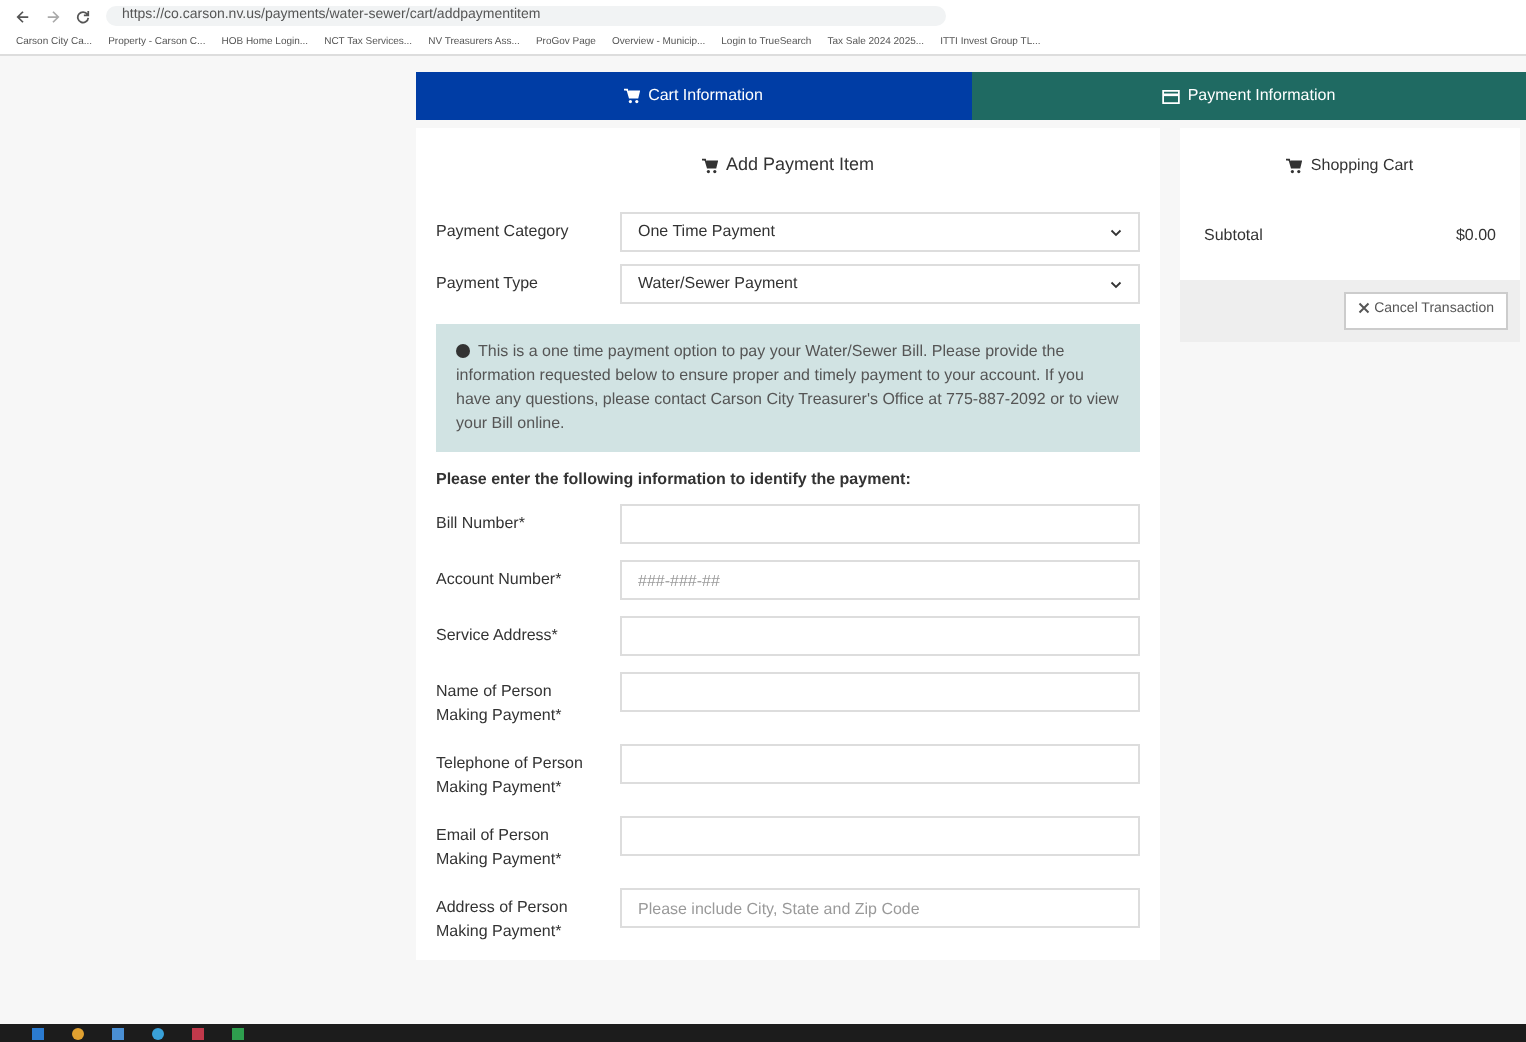  Describe the element at coordinates (83, 16) in the screenshot. I see `reload-icon` at that location.